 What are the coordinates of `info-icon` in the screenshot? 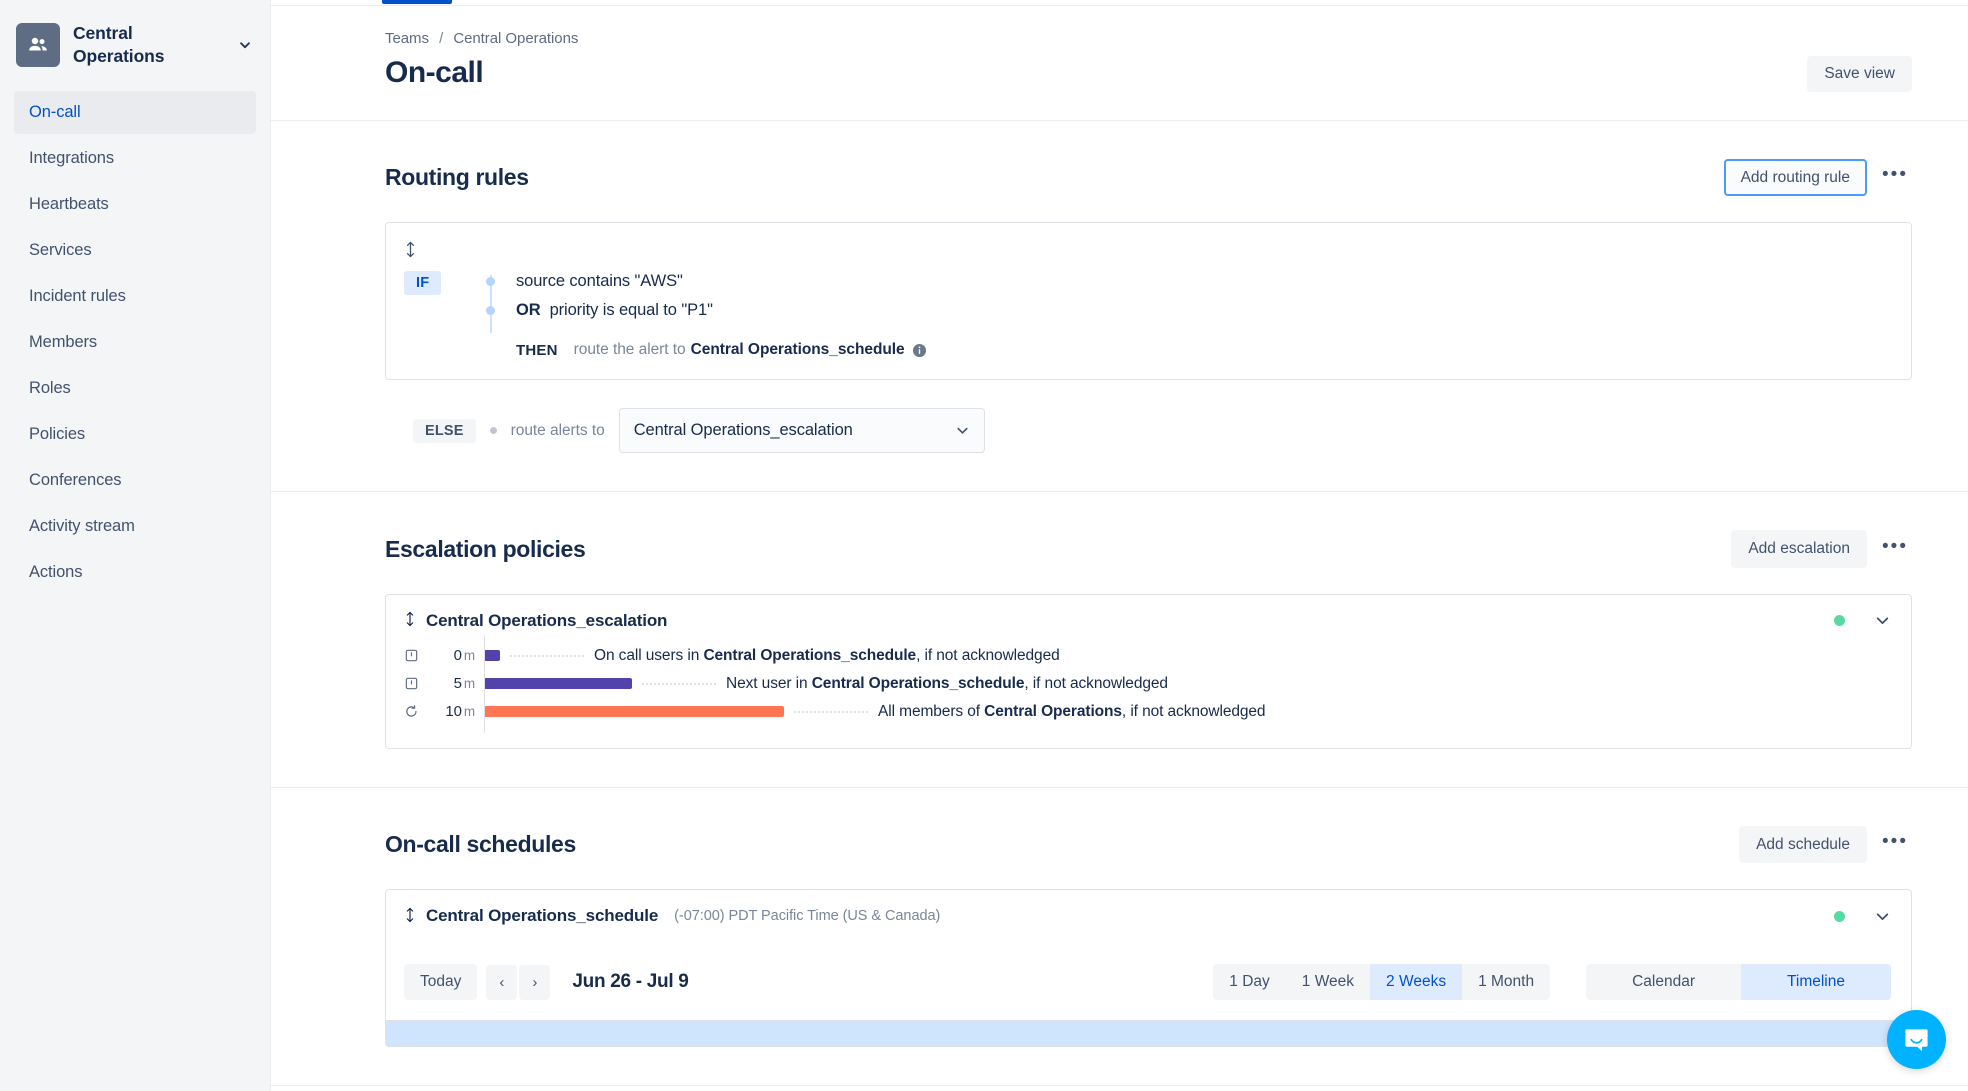 It's located at (919, 350).